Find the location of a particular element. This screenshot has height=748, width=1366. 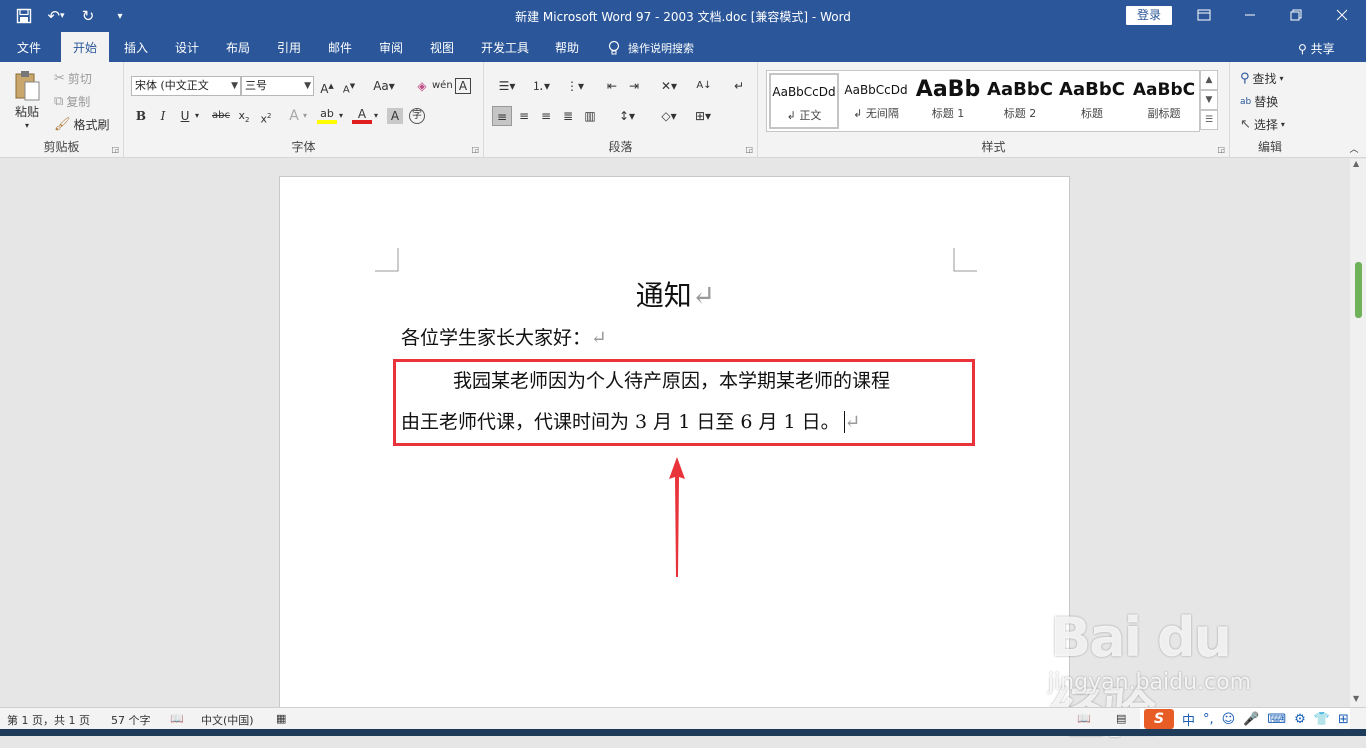

ime-mode: 中 is located at coordinates (1188, 719).